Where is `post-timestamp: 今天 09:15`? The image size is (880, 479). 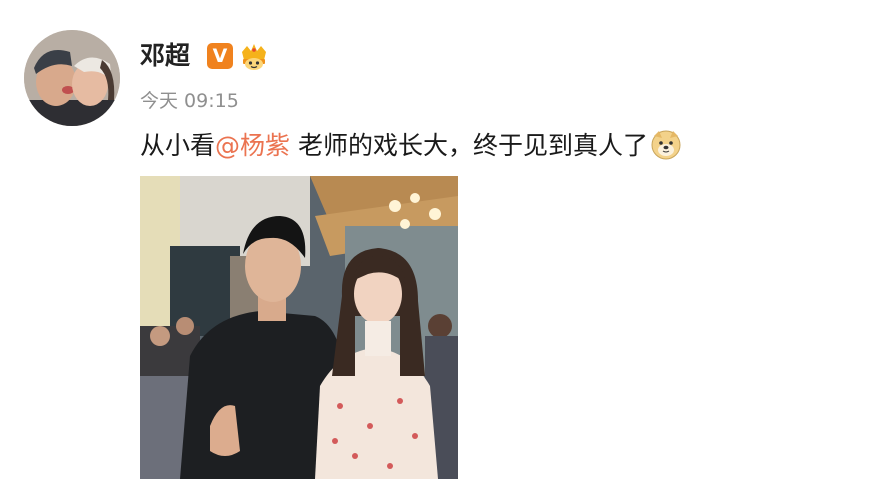 post-timestamp: 今天 09:15 is located at coordinates (189, 101).